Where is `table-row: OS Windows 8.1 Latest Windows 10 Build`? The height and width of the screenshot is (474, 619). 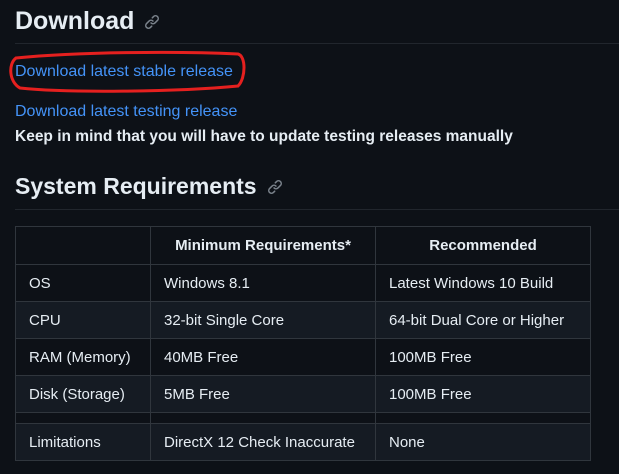 table-row: OS Windows 8.1 Latest Windows 10 Build is located at coordinates (303, 283).